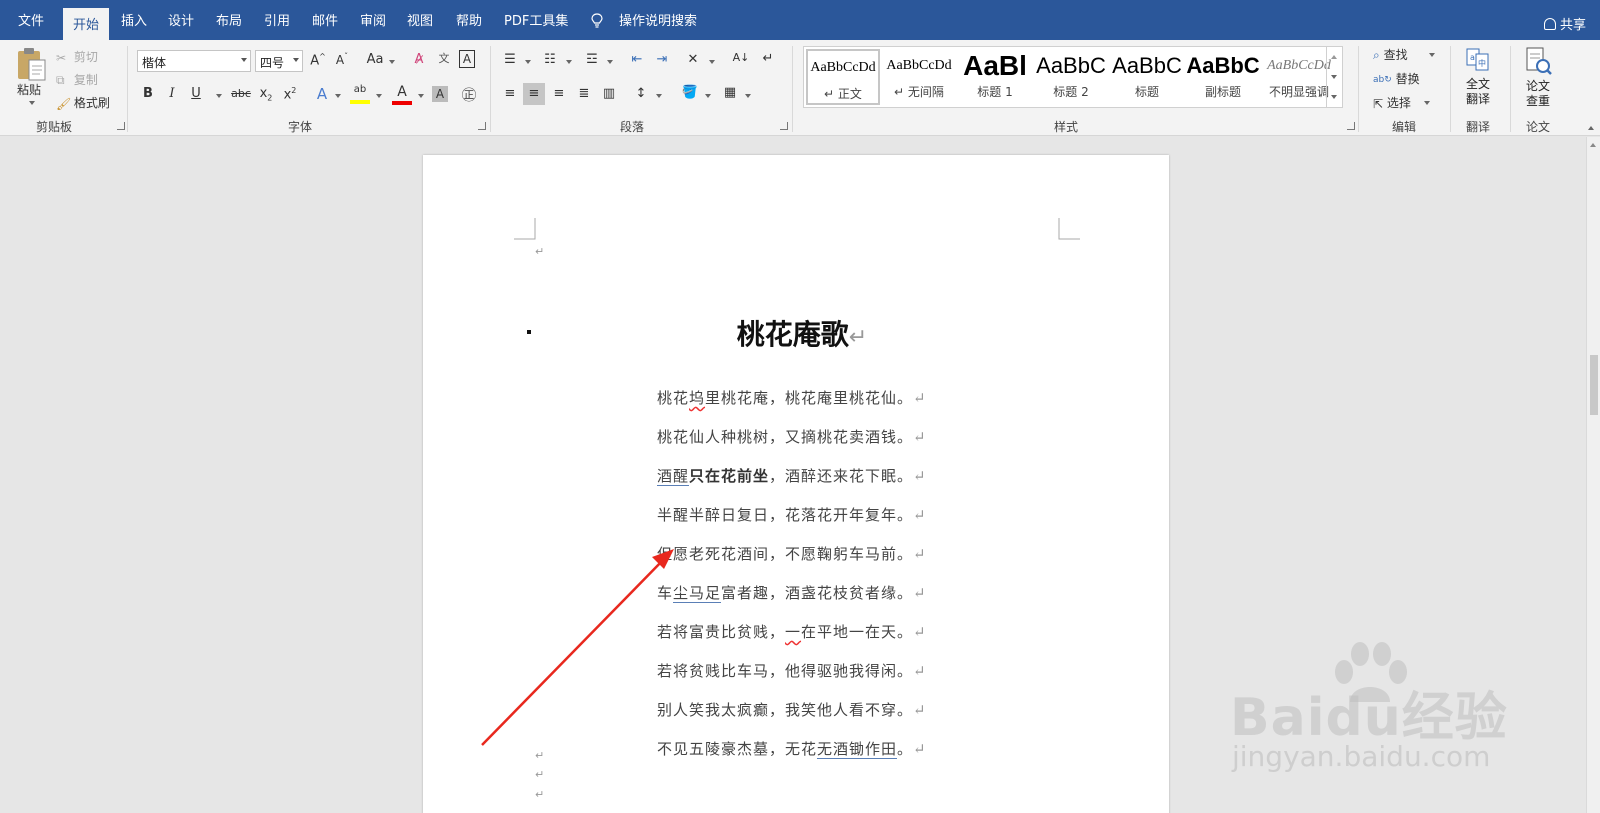 Image resolution: width=1600 pixels, height=813 pixels. Describe the element at coordinates (1147, 77) in the screenshot. I see `style-title: AaBbC 标题` at that location.